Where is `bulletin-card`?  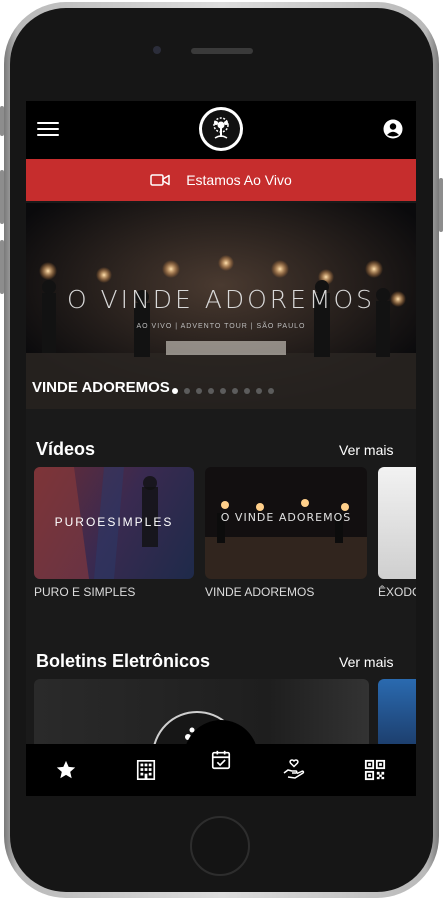
bulletin-card is located at coordinates (397, 714).